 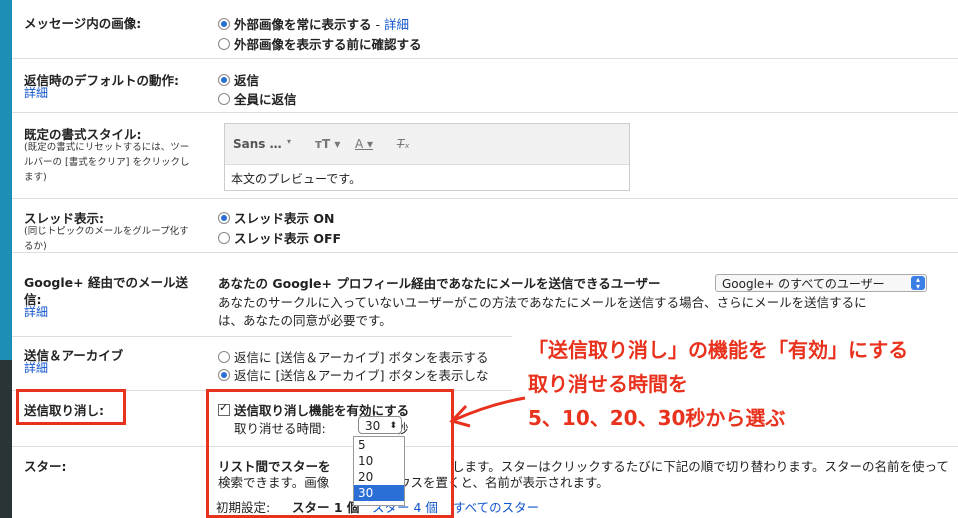 What do you see at coordinates (36, 368) in the screenshot?
I see `archive-detail-link: 詳細` at bounding box center [36, 368].